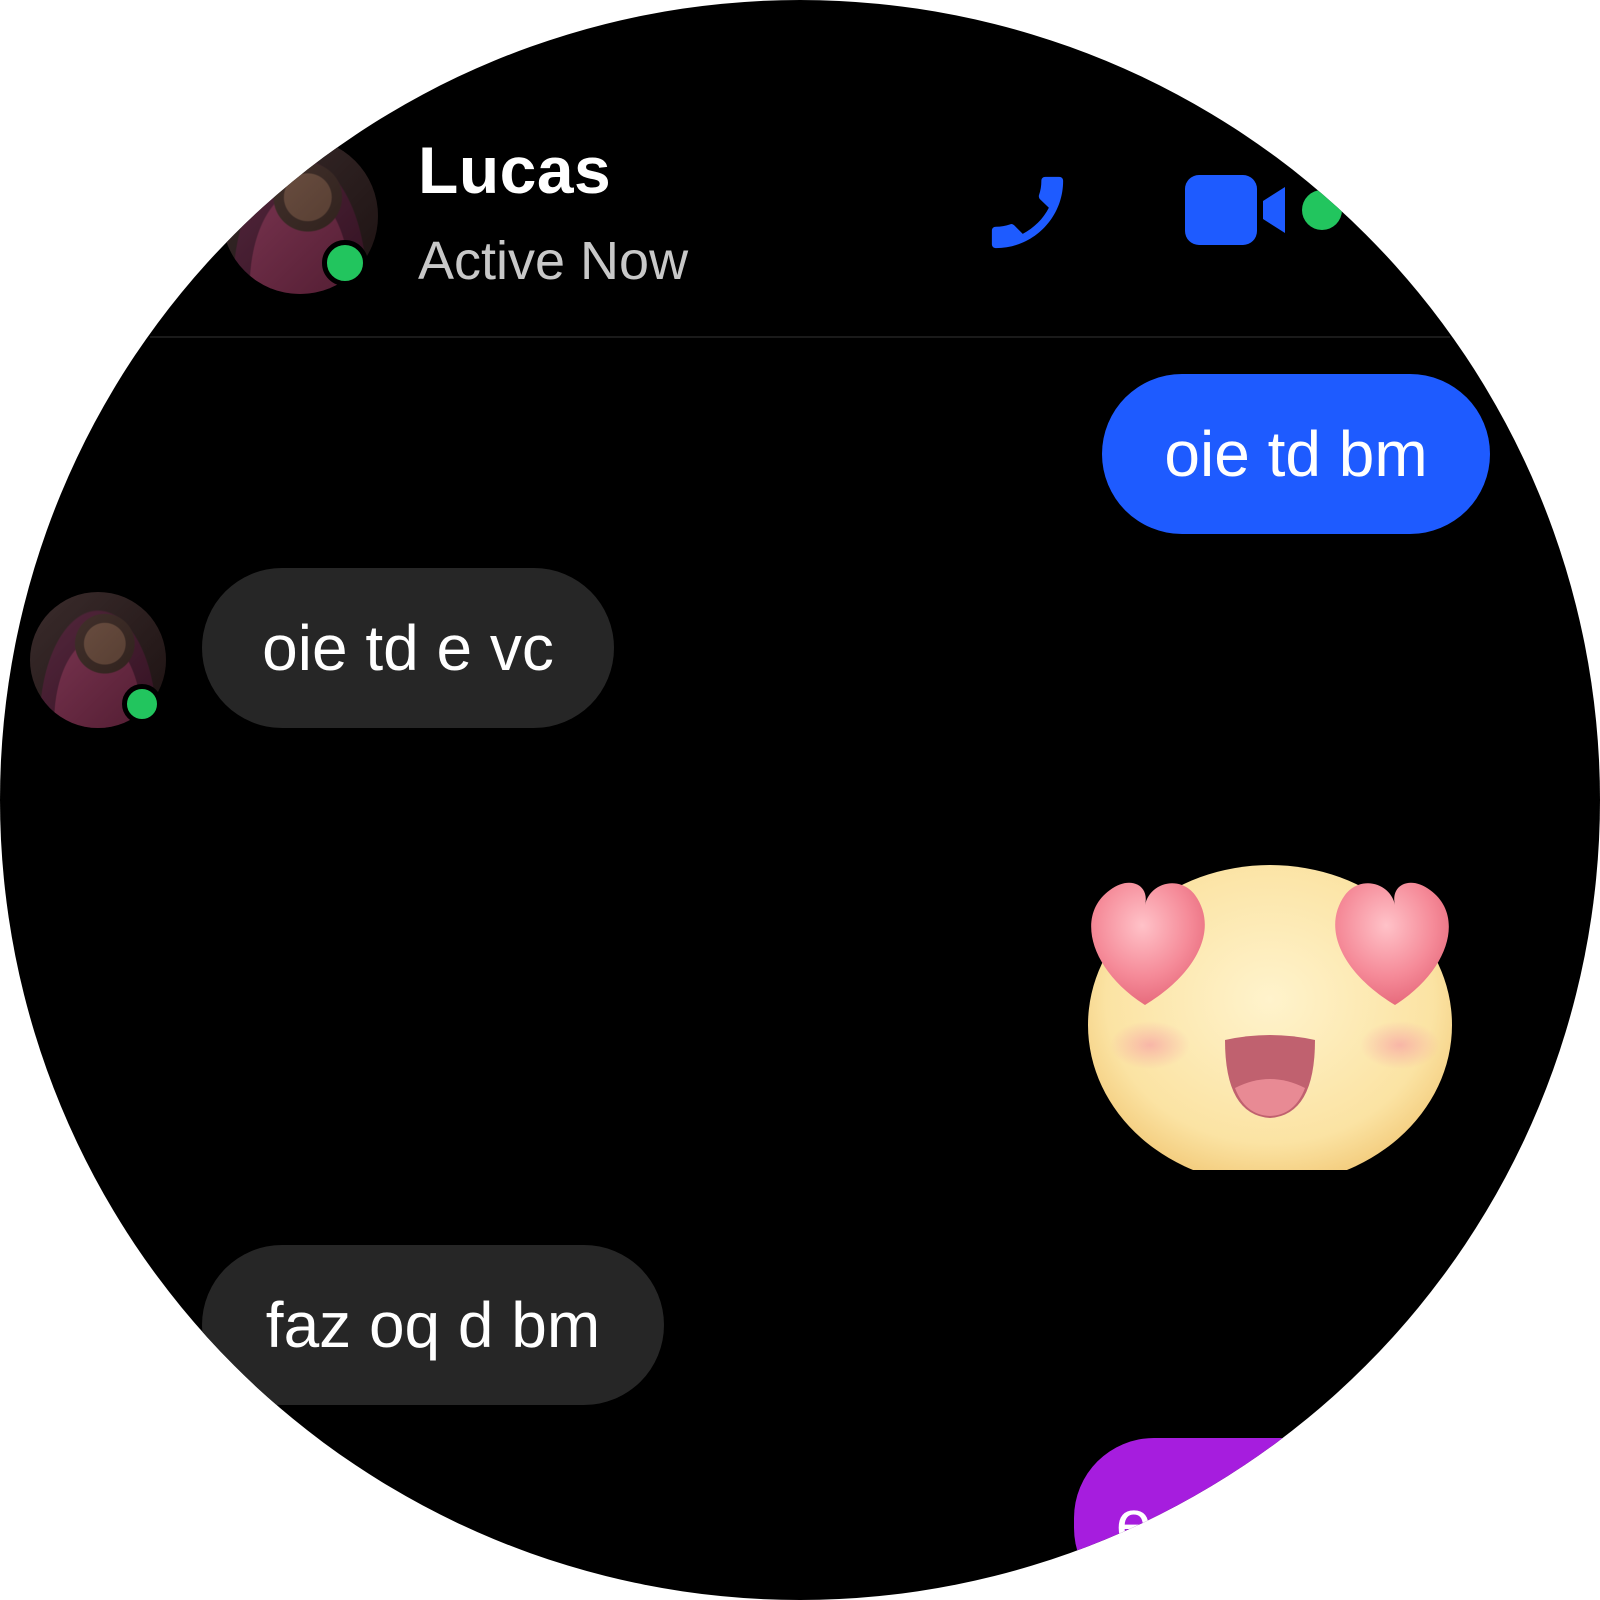 The image size is (1600, 1600). What do you see at coordinates (514, 170) in the screenshot?
I see `contact-name: Lucas` at bounding box center [514, 170].